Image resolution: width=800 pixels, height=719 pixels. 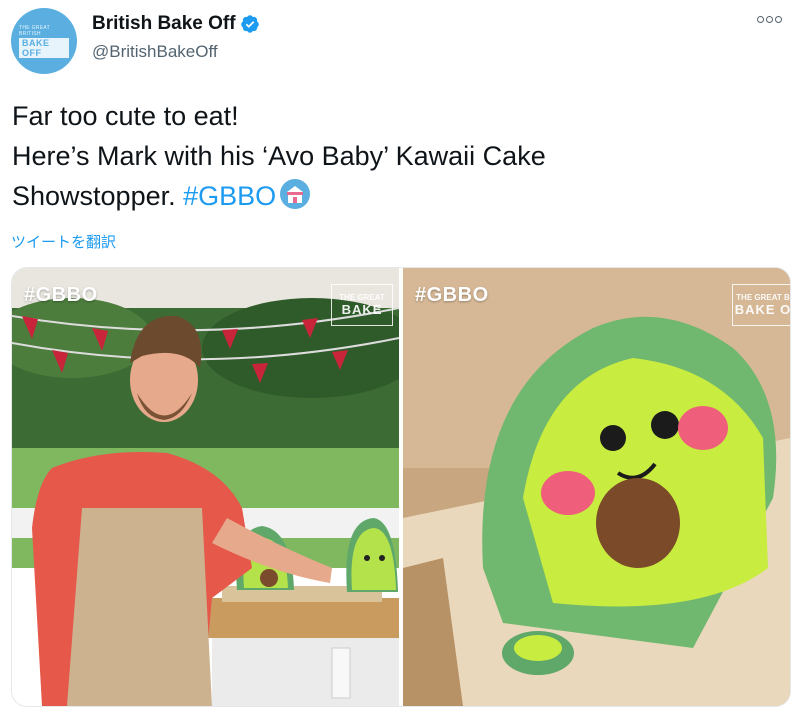 What do you see at coordinates (63, 241) in the screenshot?
I see `translate-tweet-link: ツイートを翻訳` at bounding box center [63, 241].